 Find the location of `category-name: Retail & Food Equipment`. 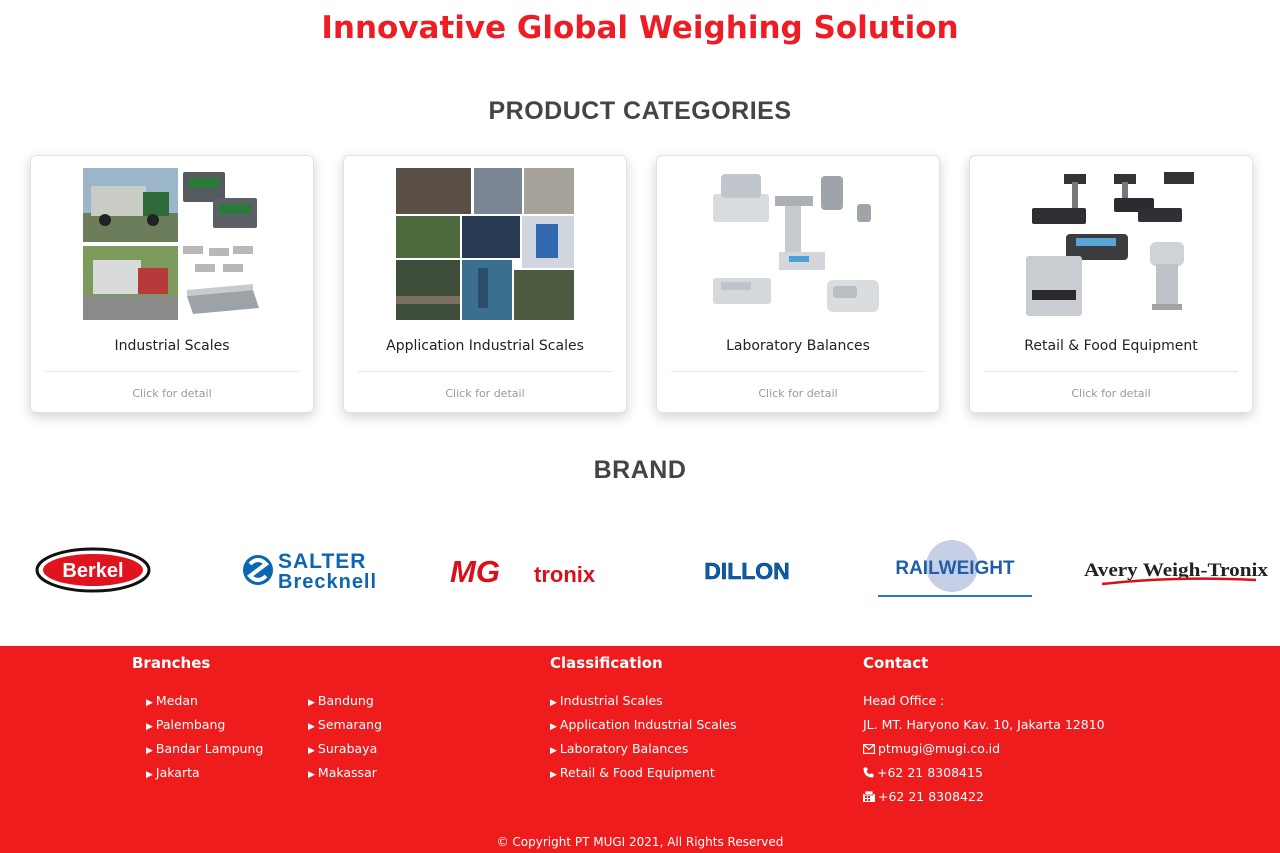

category-name: Retail & Food Equipment is located at coordinates (1111, 346).